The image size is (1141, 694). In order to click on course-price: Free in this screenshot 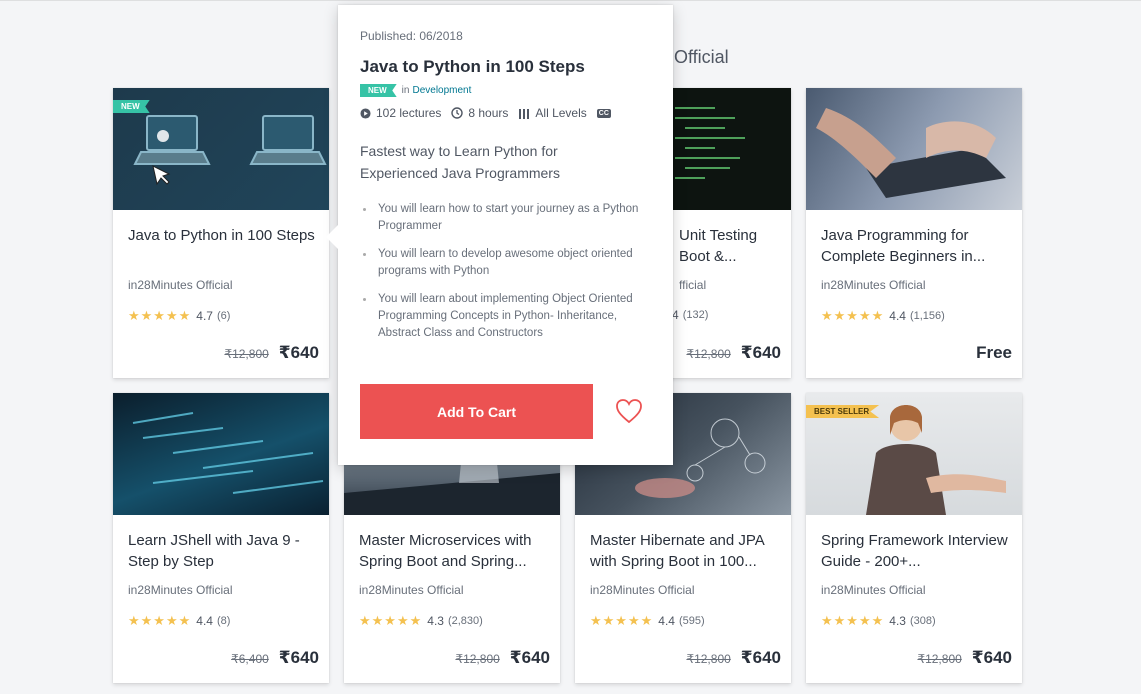, I will do `click(994, 353)`.